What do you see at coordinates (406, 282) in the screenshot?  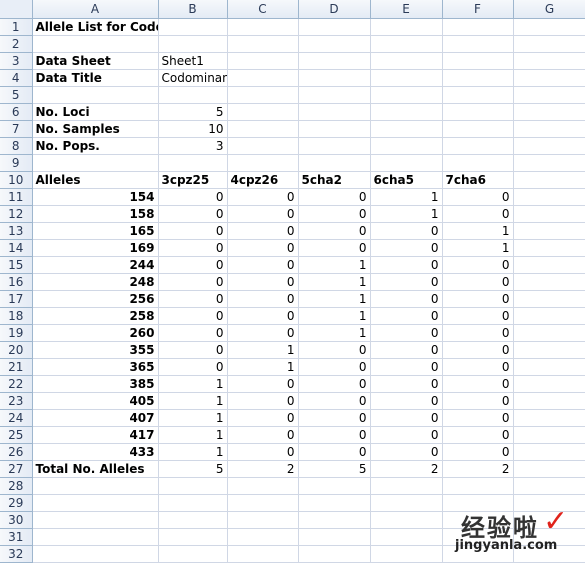 I see `cell-e16: 0` at bounding box center [406, 282].